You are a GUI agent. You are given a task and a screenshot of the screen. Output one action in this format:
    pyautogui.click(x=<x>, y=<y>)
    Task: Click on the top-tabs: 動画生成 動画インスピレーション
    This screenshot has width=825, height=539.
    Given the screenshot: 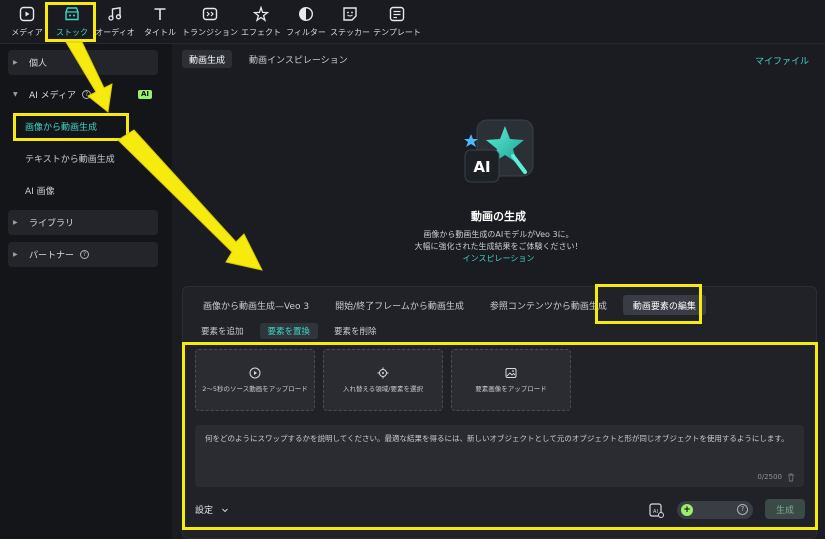 What is the action you would take?
    pyautogui.click(x=268, y=59)
    